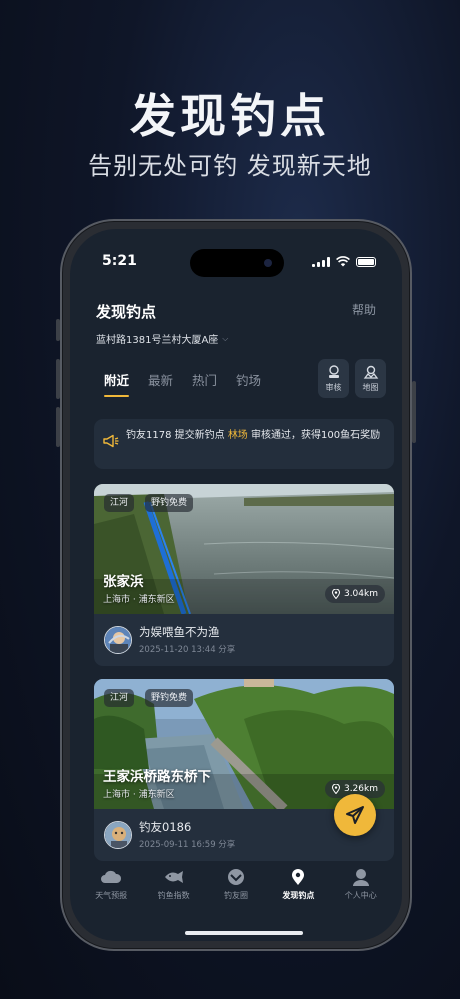 This screenshot has width=460, height=999. I want to click on fish-icon, so click(173, 877).